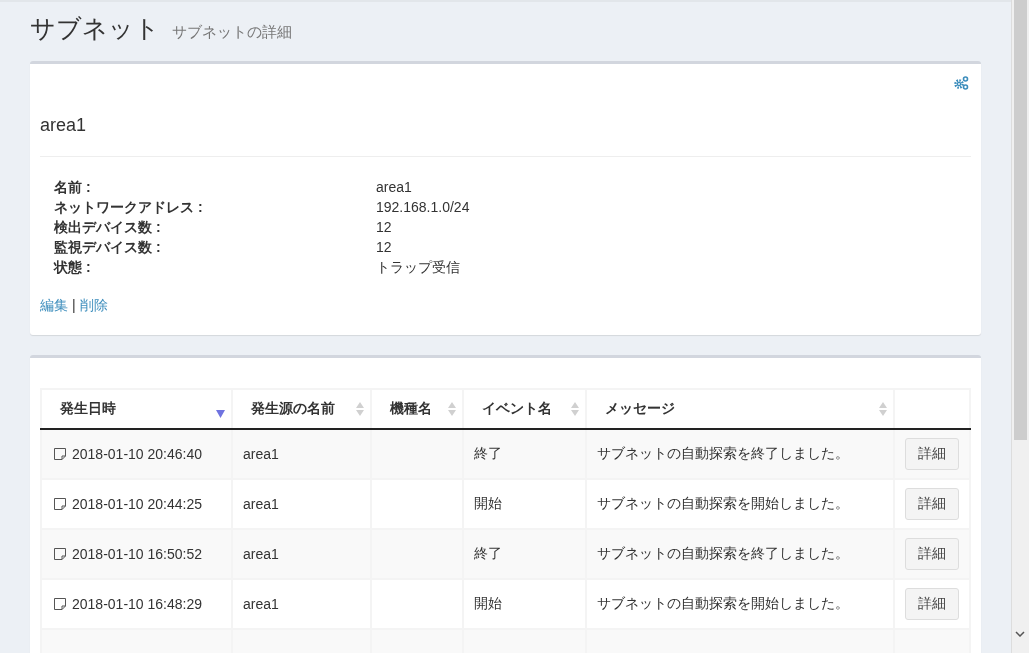  Describe the element at coordinates (54, 306) in the screenshot. I see `edit-link: 編集` at that location.